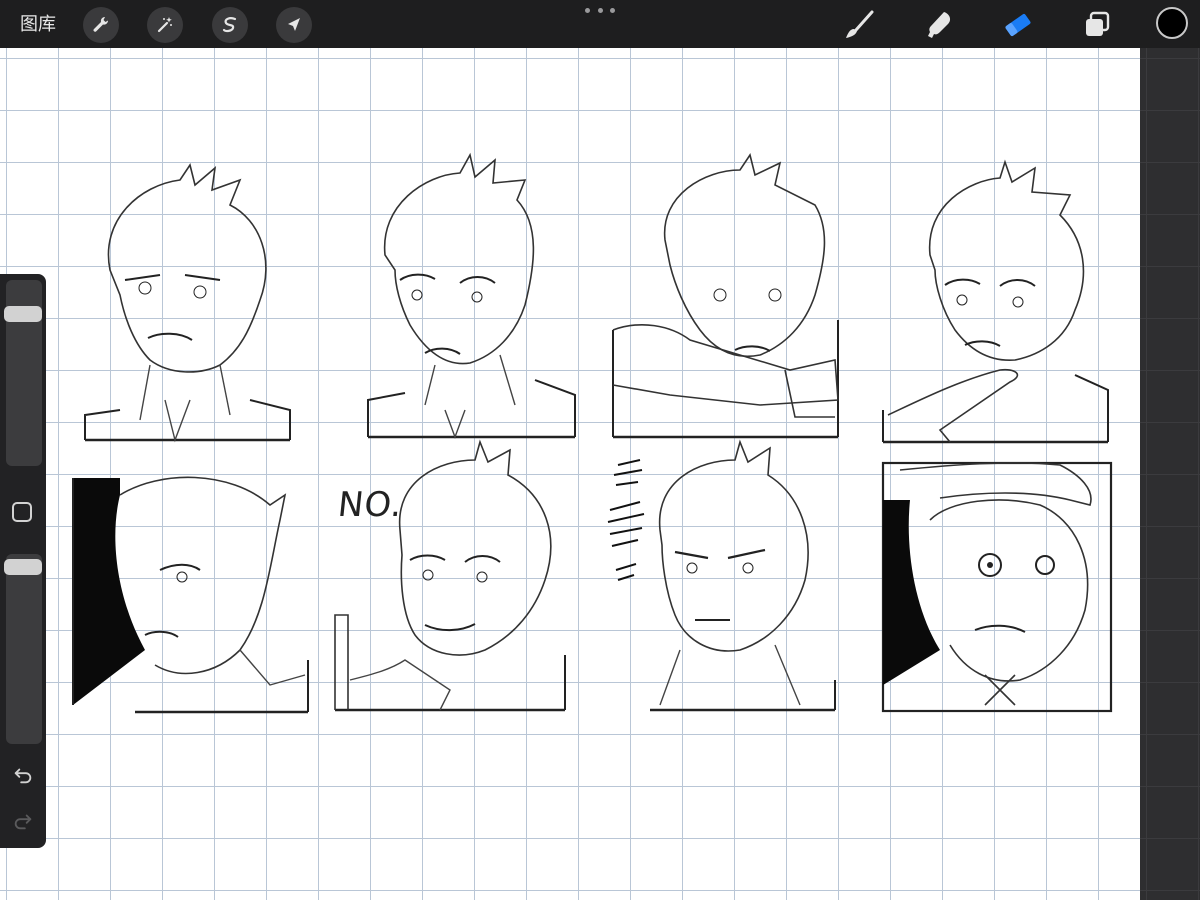 The width and height of the screenshot is (1200, 900). What do you see at coordinates (720, 577) in the screenshot?
I see `sketch-panel-annoyed` at bounding box center [720, 577].